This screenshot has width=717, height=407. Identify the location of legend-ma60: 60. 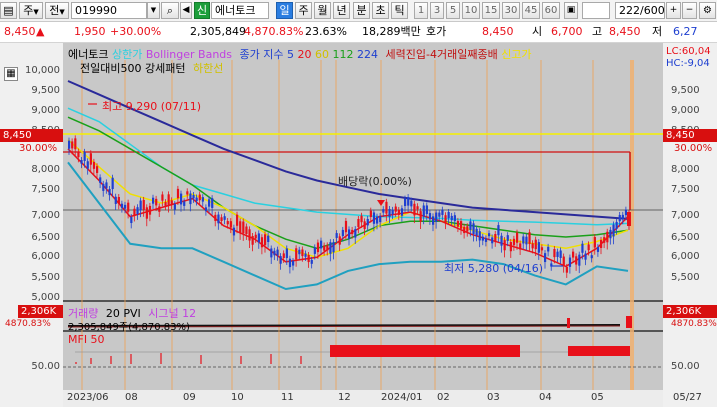
(322, 54).